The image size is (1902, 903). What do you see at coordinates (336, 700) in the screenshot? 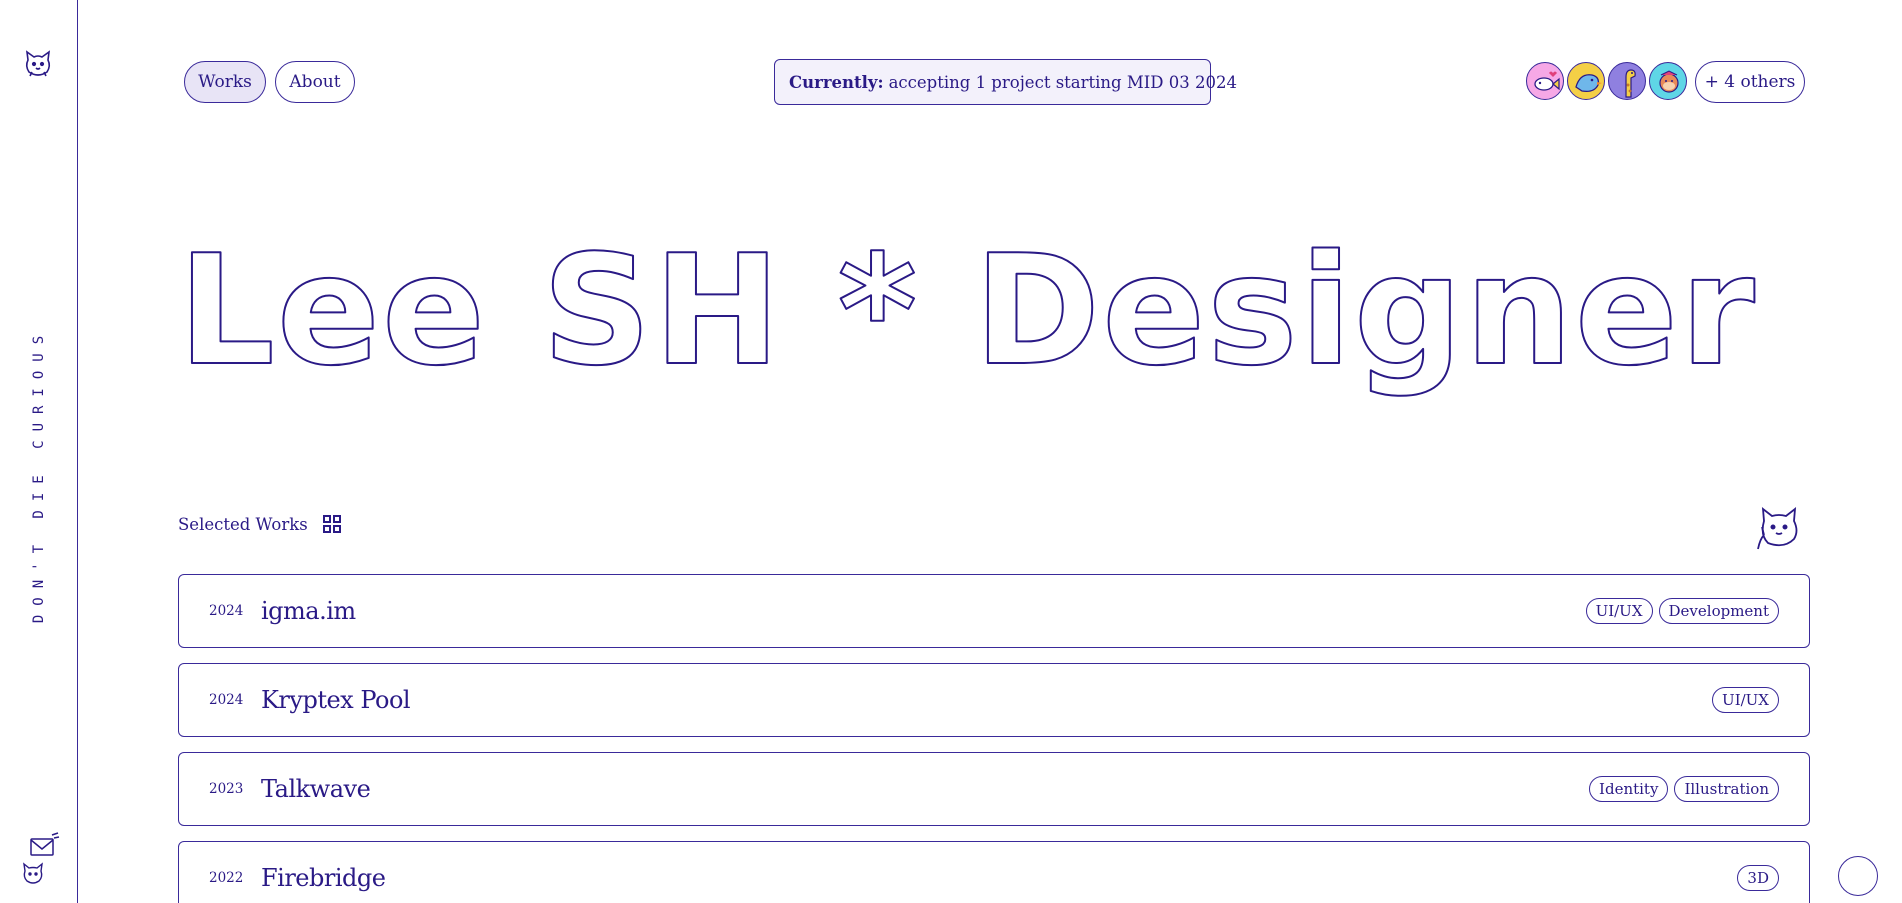
I see `work-title: Kryptex Pool` at bounding box center [336, 700].